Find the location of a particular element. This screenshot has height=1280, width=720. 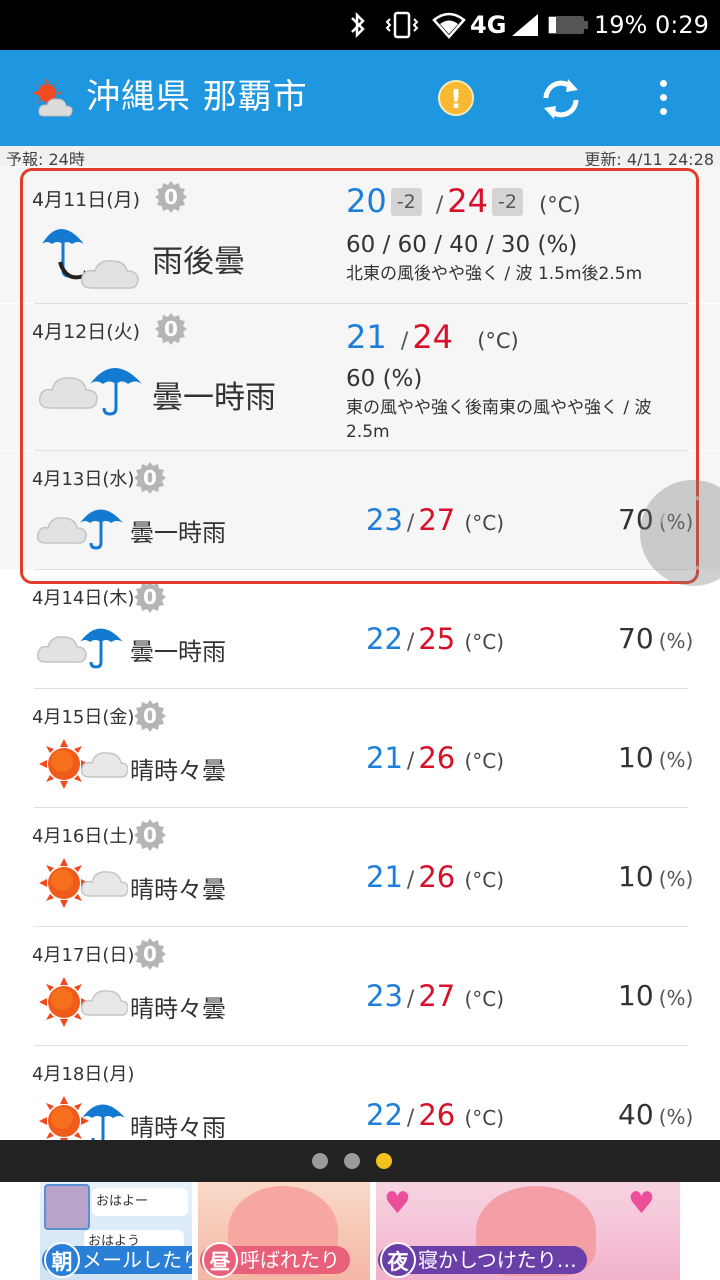

day-date: 4月18日(月) is located at coordinates (83, 1074).